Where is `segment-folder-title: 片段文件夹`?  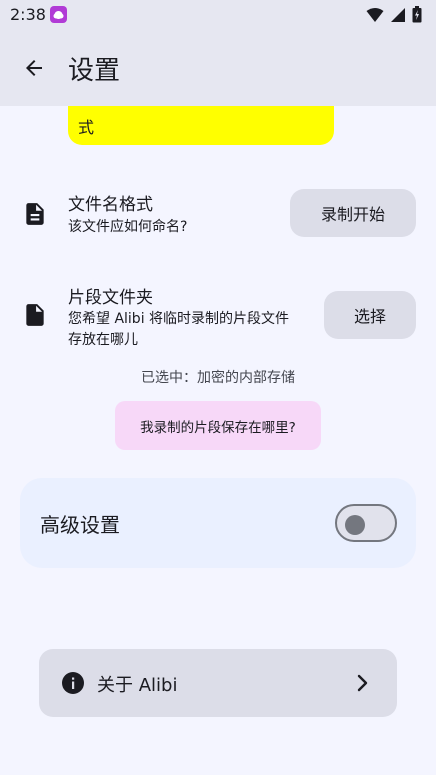
segment-folder-title: 片段文件夹 is located at coordinates (110, 298).